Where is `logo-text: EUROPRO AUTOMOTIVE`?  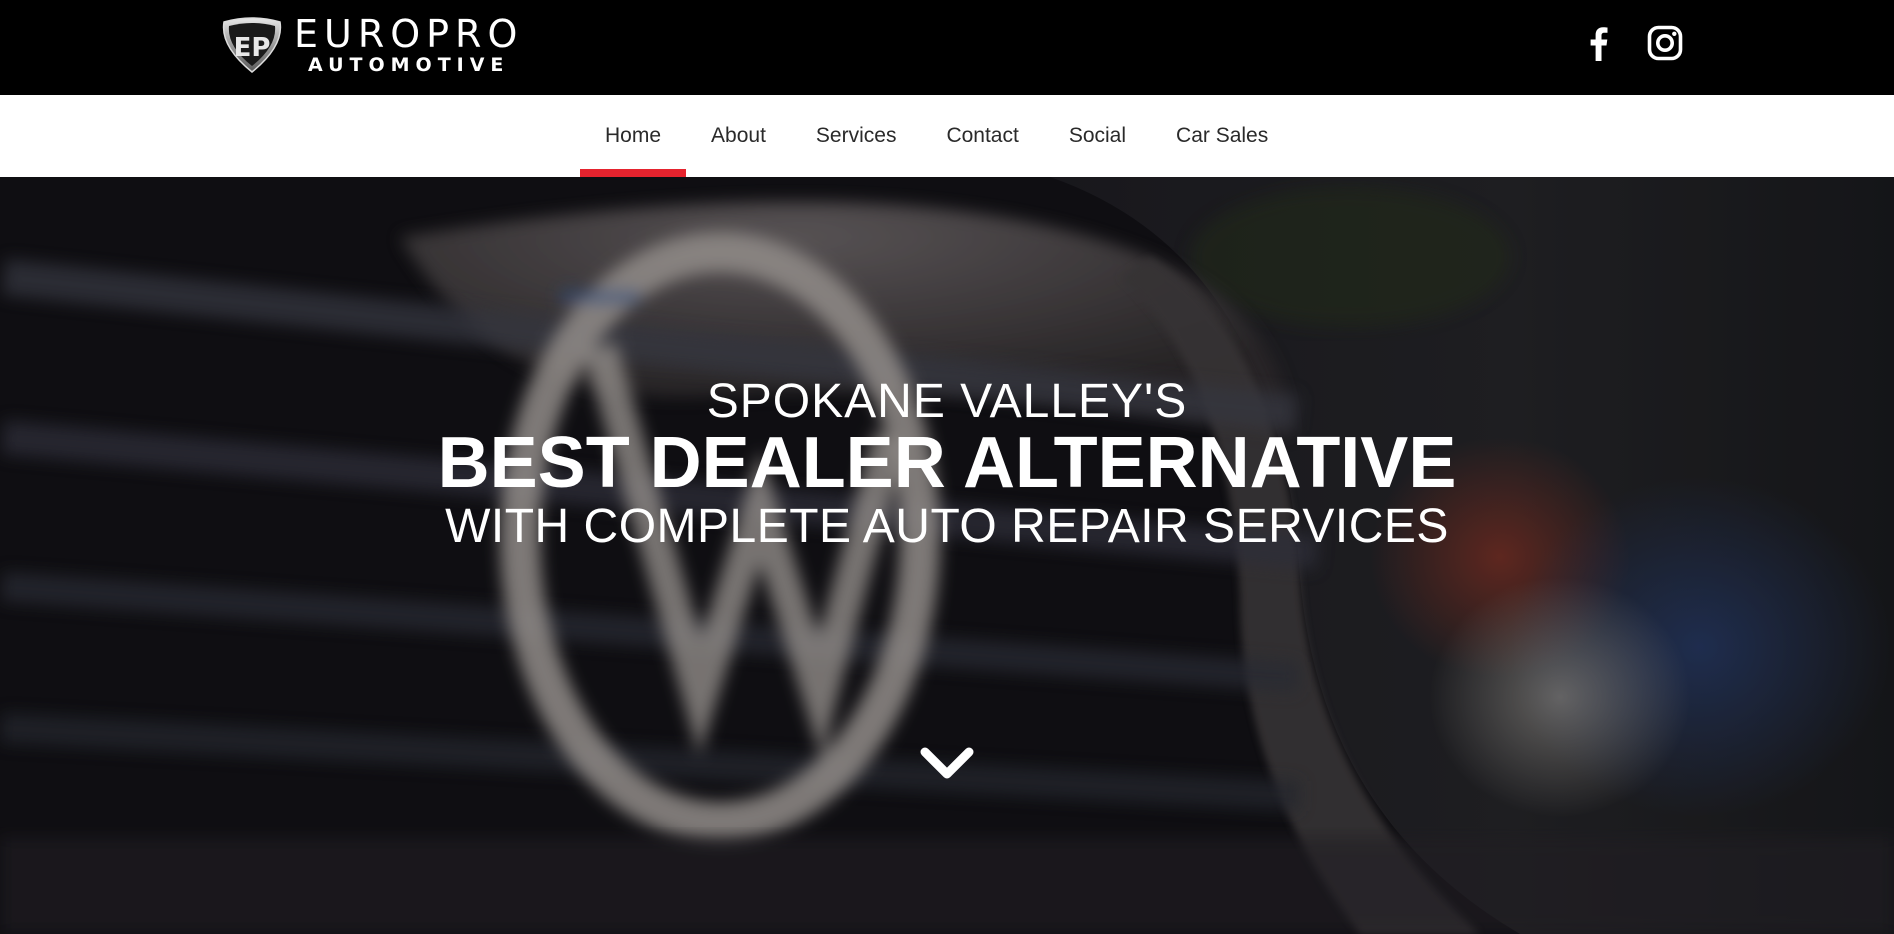
logo-text: EUROPRO AUTOMOTIVE is located at coordinates (408, 45).